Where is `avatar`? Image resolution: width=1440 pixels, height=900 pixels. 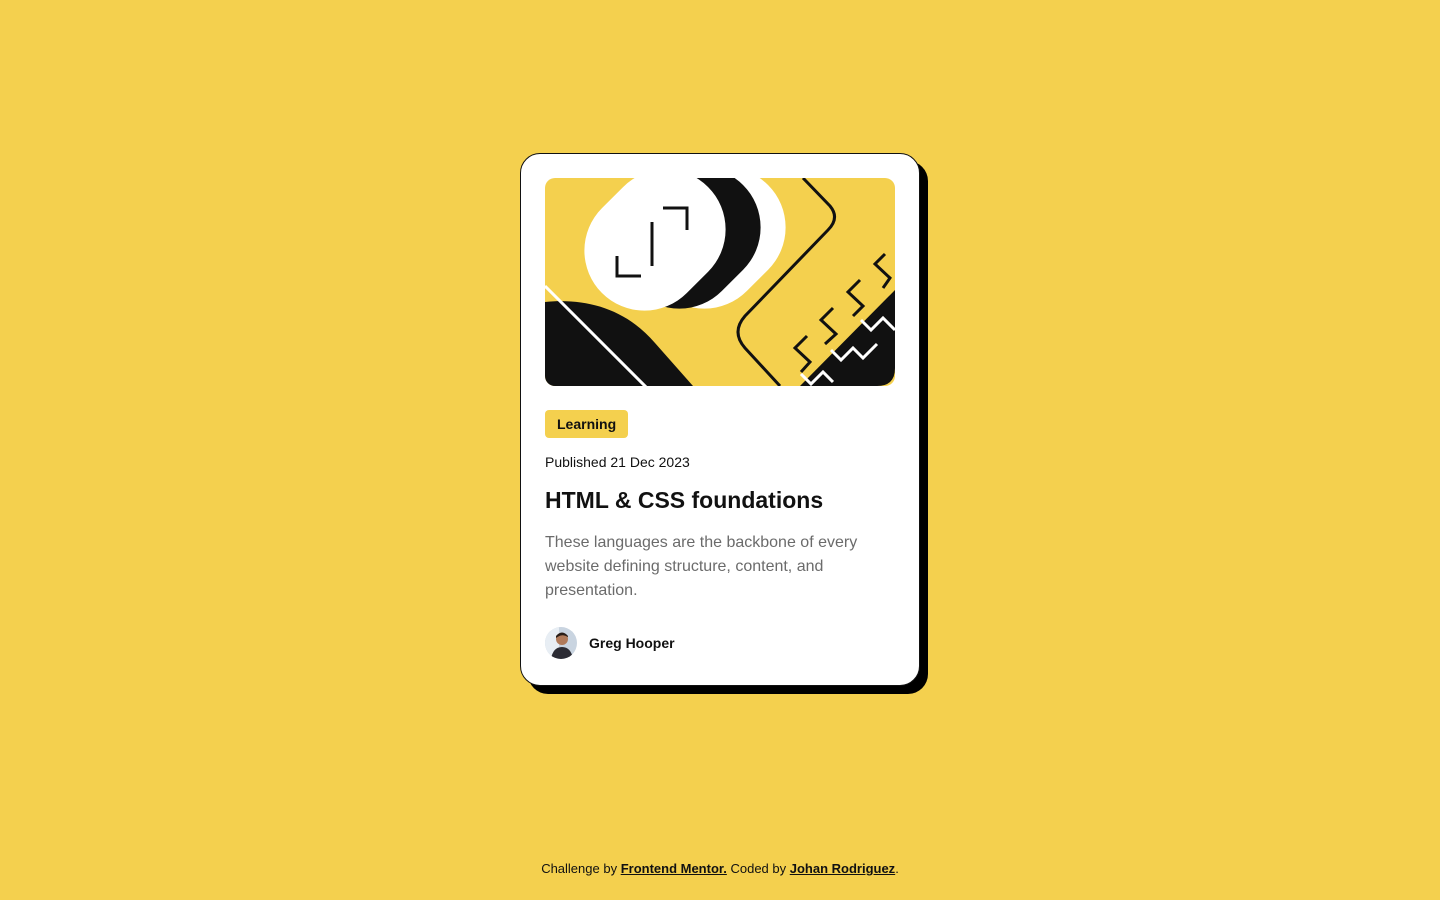
avatar is located at coordinates (561, 643).